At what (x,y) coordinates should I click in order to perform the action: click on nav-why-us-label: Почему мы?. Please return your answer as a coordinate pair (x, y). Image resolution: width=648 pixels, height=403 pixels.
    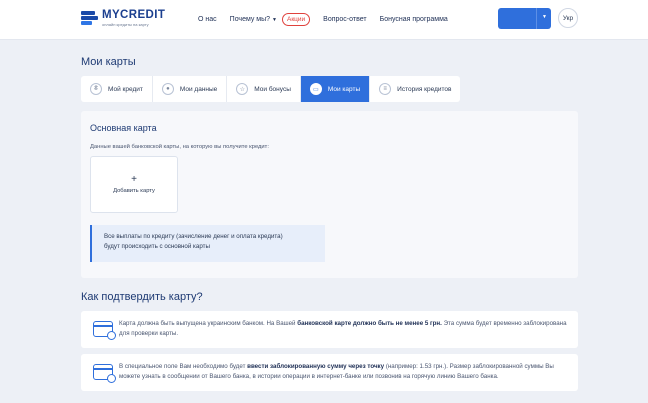
    Looking at the image, I should click on (250, 19).